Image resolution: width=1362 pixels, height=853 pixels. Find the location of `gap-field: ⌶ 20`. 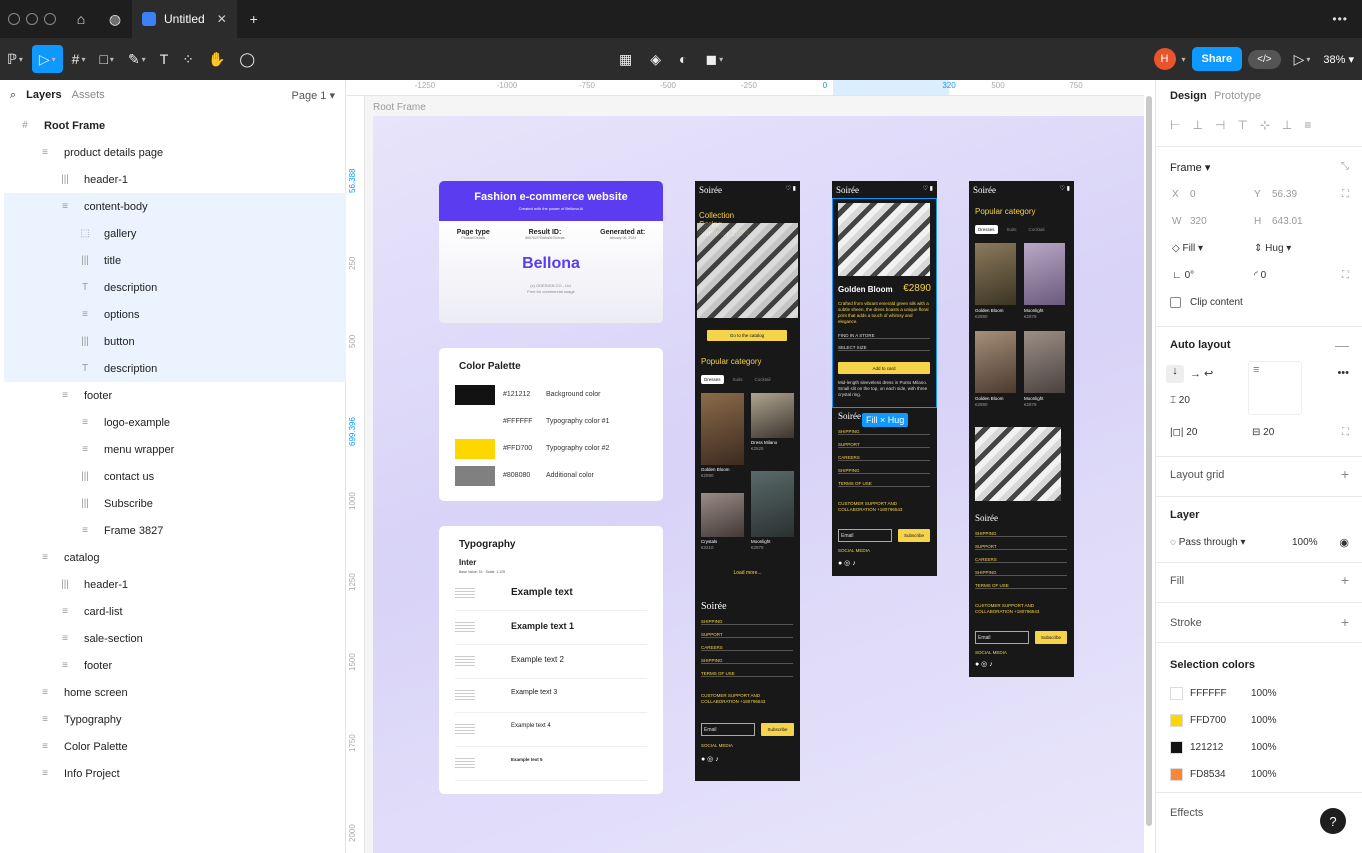

gap-field: ⌶ 20 is located at coordinates (1180, 400).